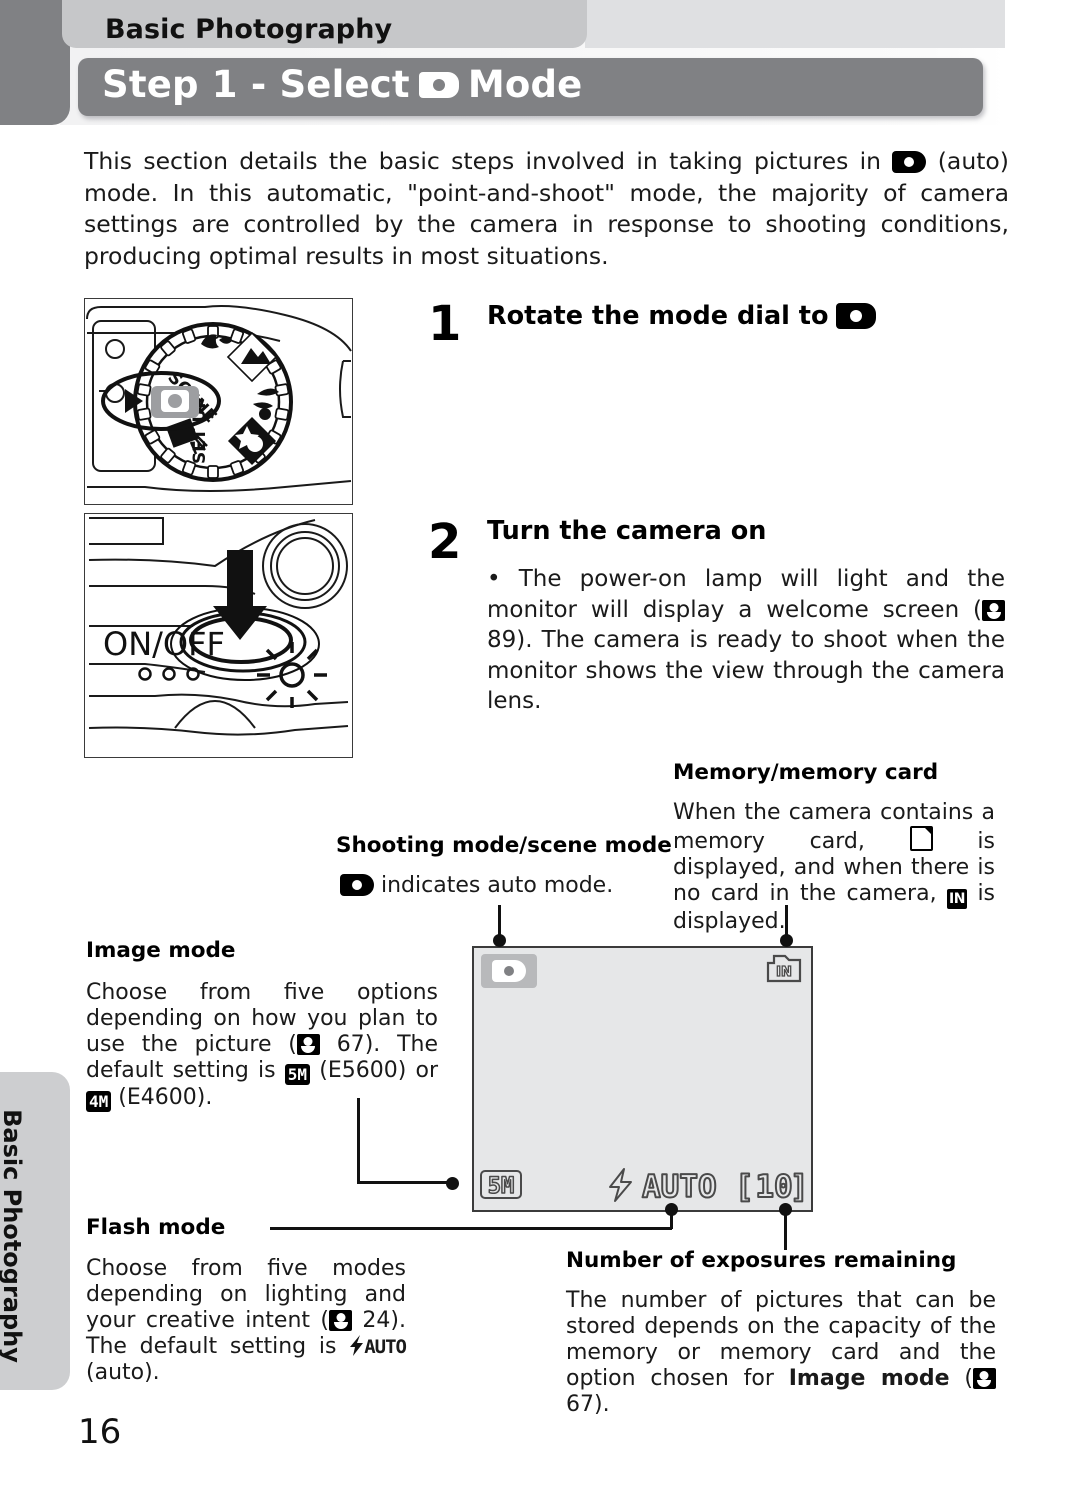 The height and width of the screenshot is (1486, 1080). I want to click on page-number: 16, so click(100, 1432).